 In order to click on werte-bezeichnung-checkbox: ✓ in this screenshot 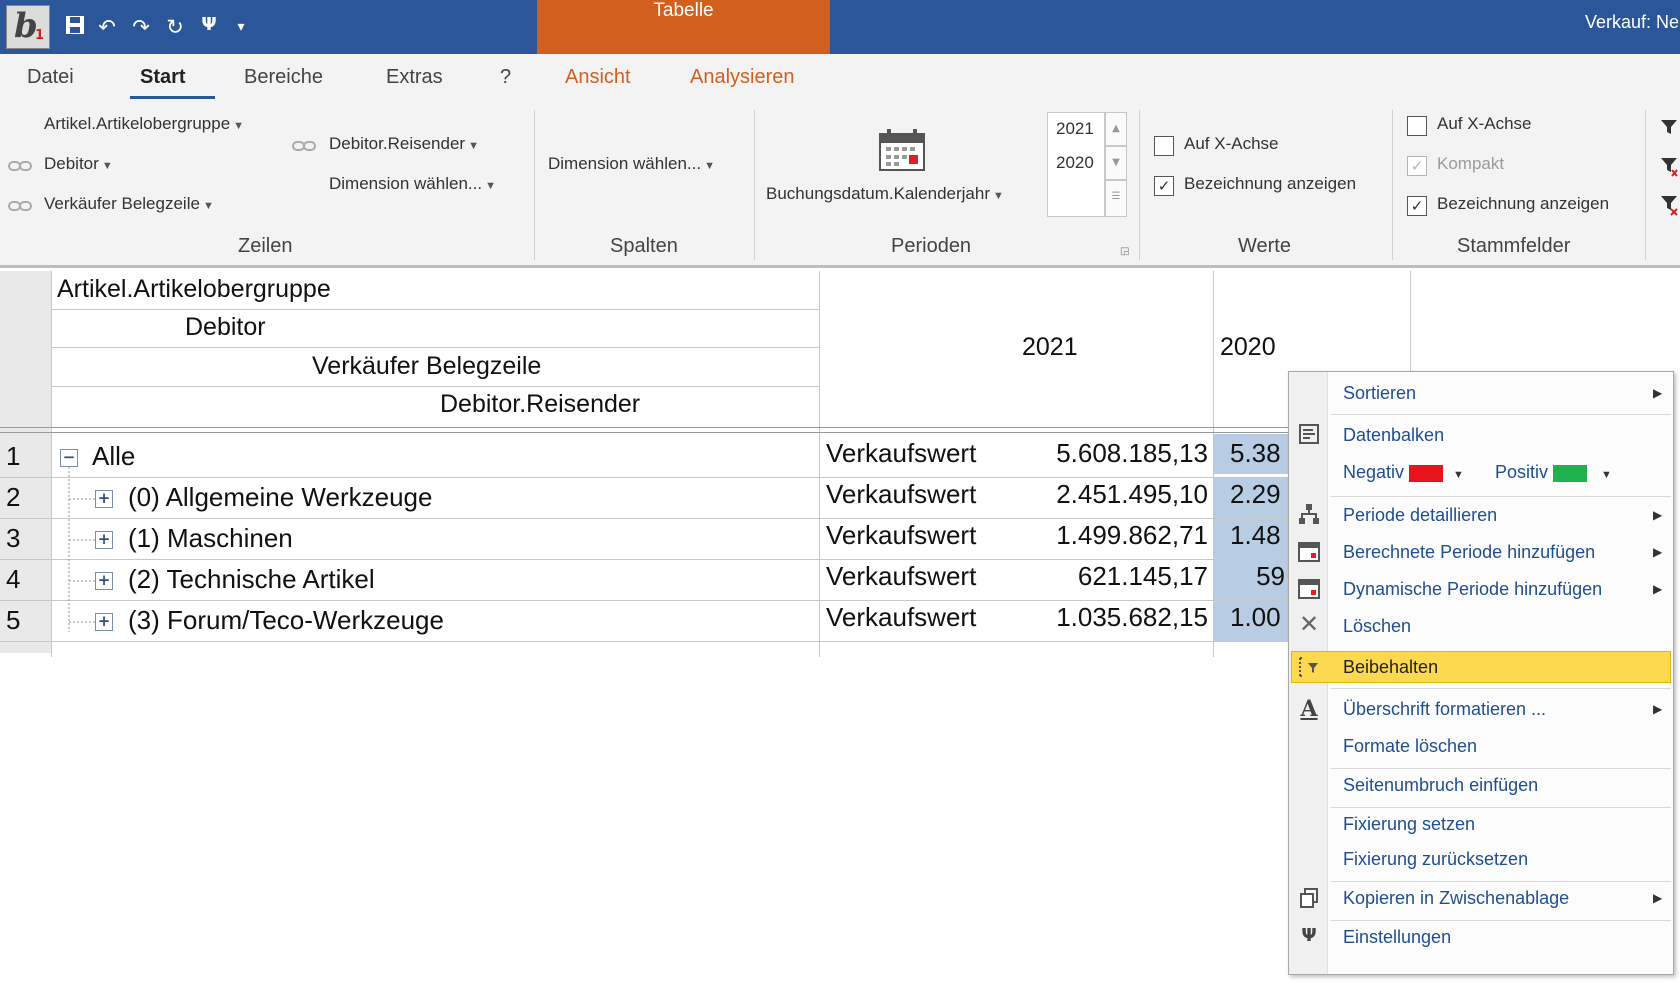, I will do `click(1164, 186)`.